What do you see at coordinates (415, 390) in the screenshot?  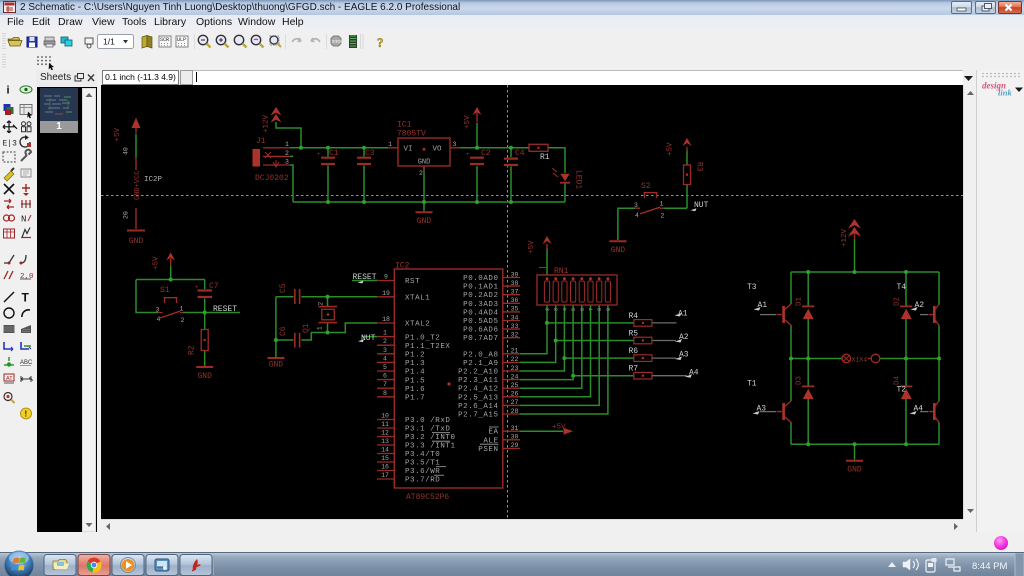 I see `svg-text: P1.6` at bounding box center [415, 390].